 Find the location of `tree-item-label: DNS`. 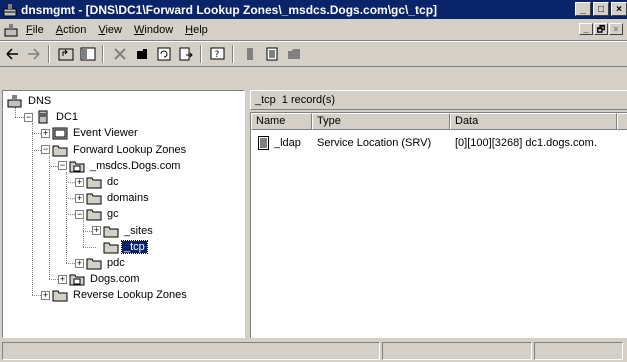

tree-item-label: DNS is located at coordinates (39, 101).